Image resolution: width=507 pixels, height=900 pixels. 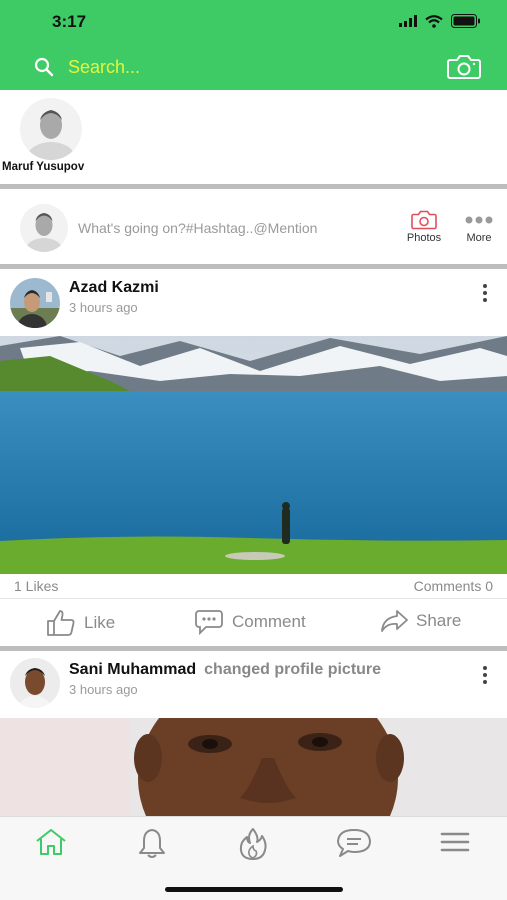 I want to click on stories-row: Maruf Yusupov, so click(x=253, y=137).